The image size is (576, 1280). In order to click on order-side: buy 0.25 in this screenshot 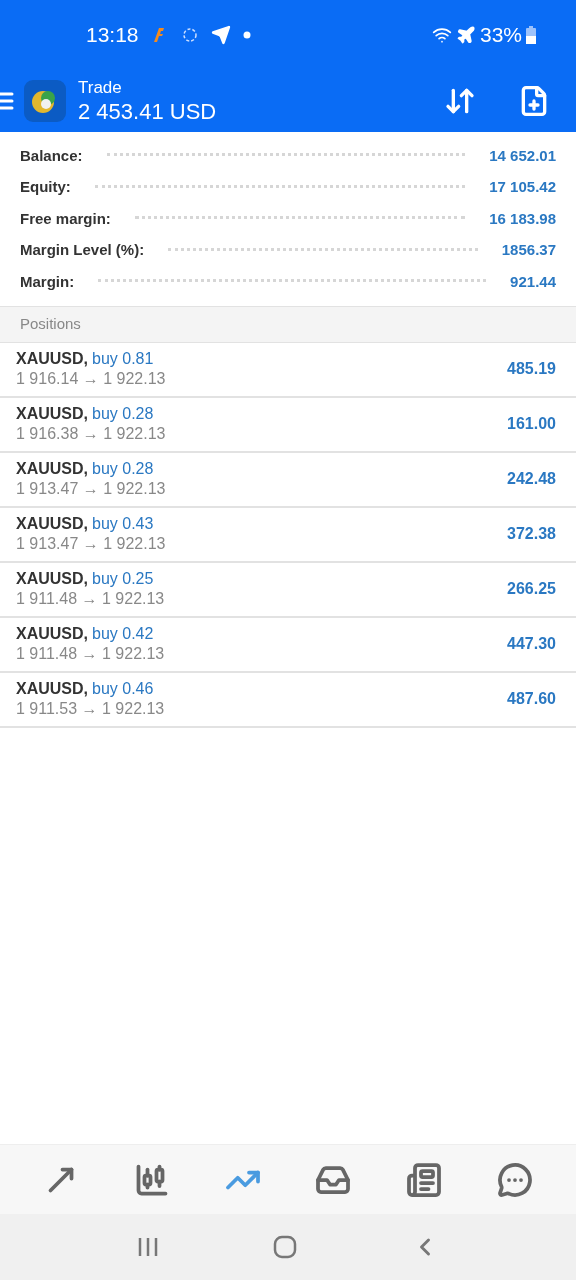, I will do `click(123, 579)`.